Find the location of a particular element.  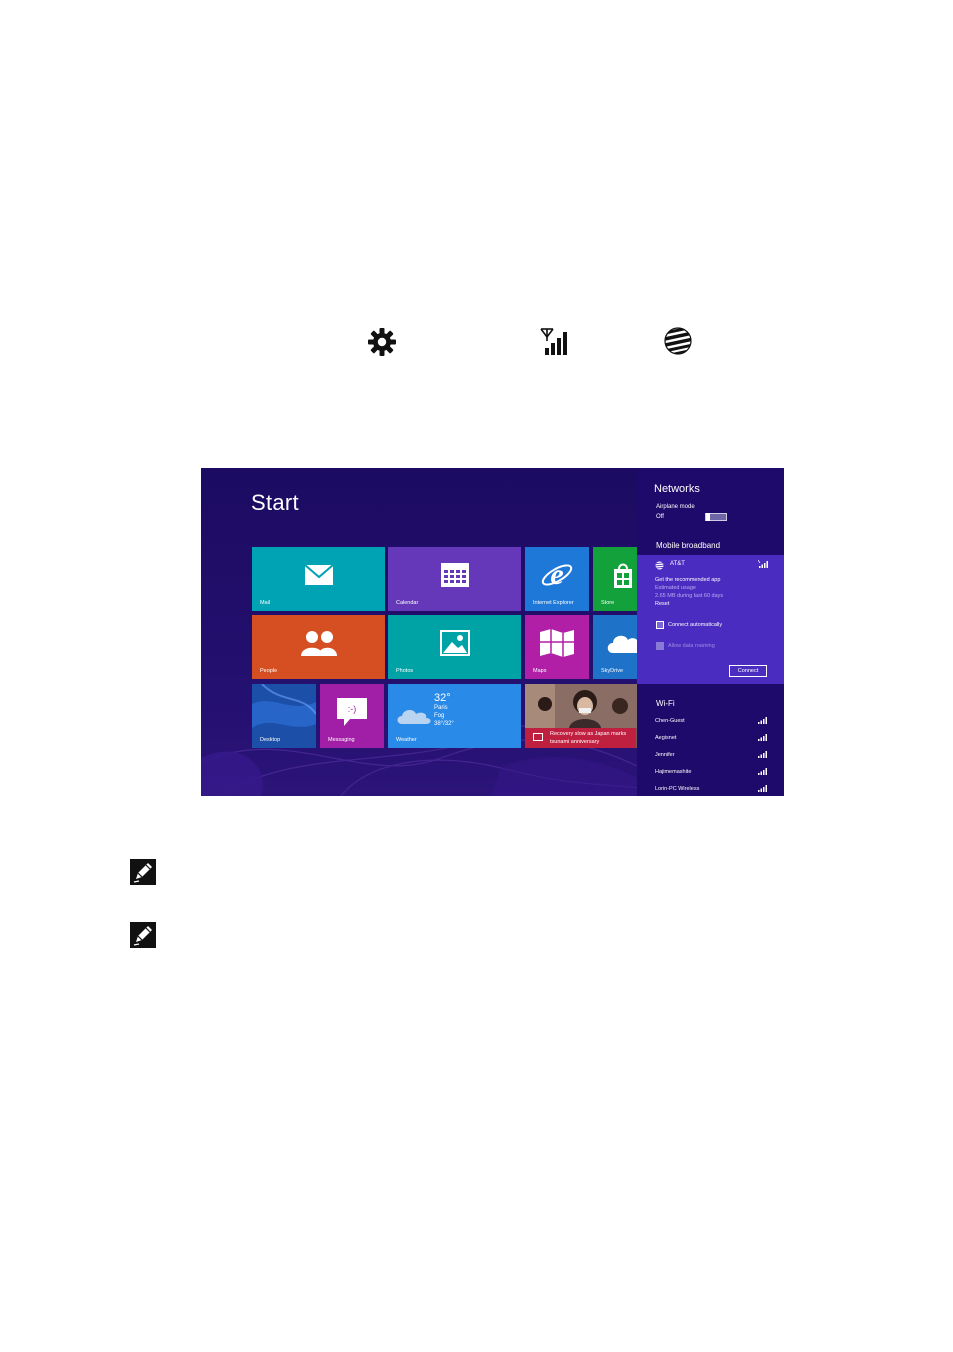

messaging-bubble-icon: :-) is located at coordinates (352, 712).